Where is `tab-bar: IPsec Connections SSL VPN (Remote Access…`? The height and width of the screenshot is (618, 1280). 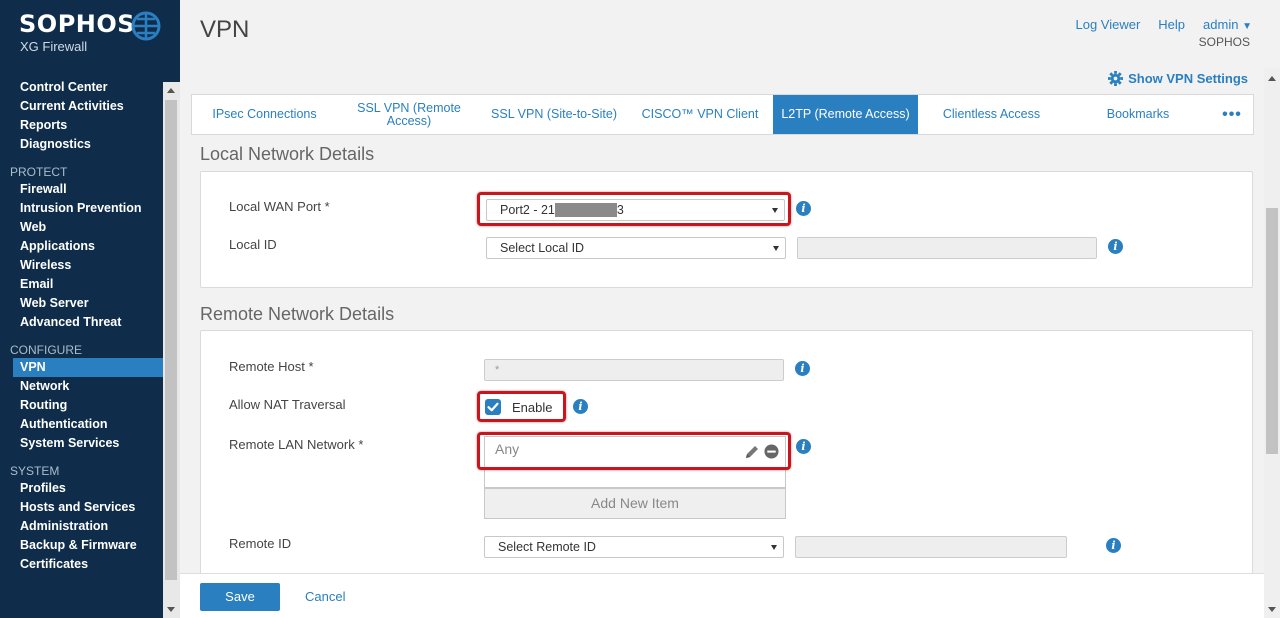 tab-bar: IPsec Connections SSL VPN (Remote Access… is located at coordinates (722, 114).